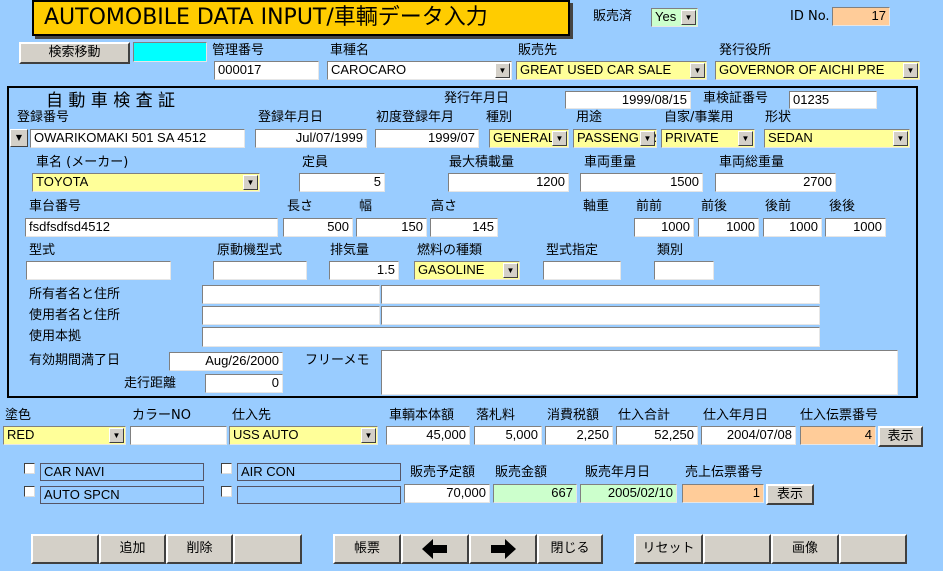  What do you see at coordinates (775, 182) in the screenshot?
I see `gross-field: 2700` at bounding box center [775, 182].